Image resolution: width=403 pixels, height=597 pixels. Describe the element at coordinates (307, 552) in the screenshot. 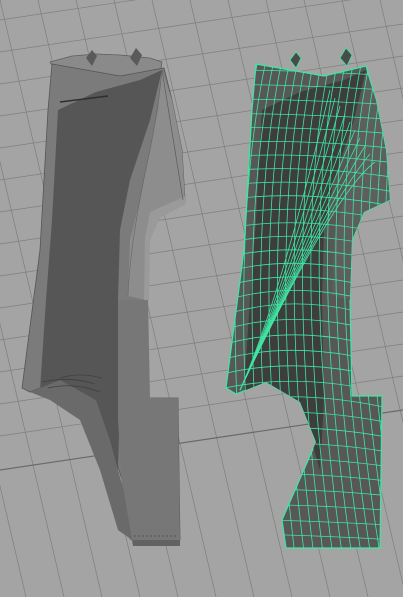

I see `mesh-row-edge` at that location.